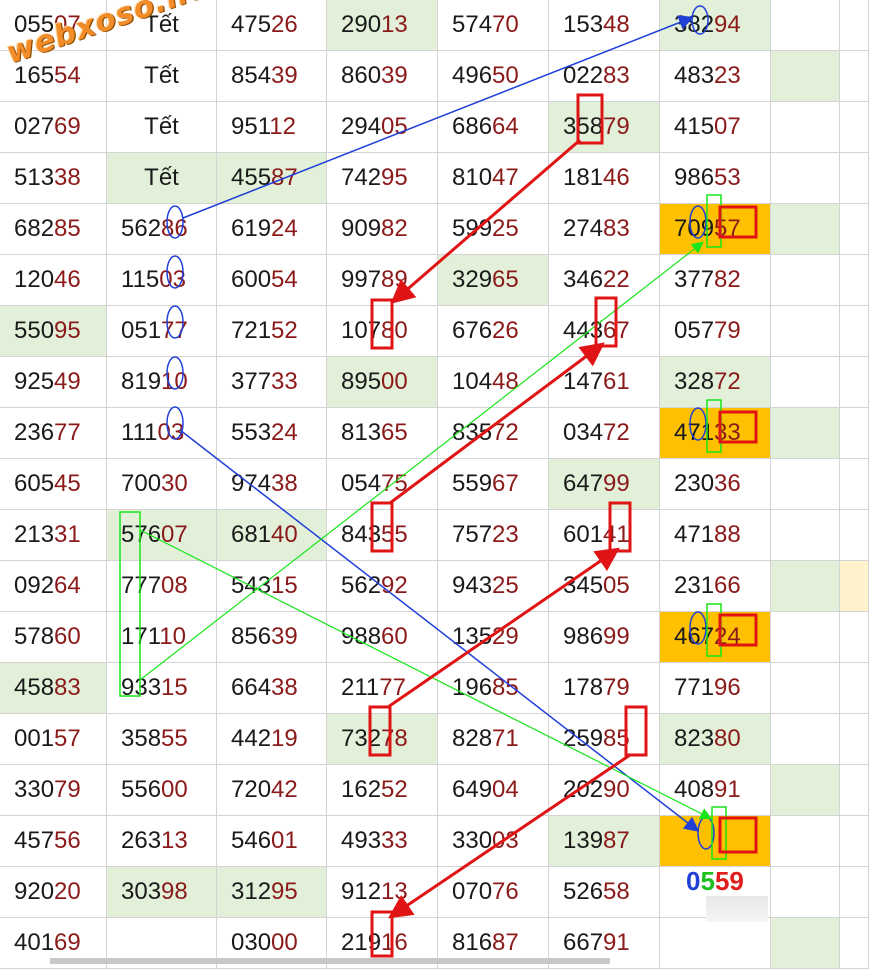 The image size is (869, 969). What do you see at coordinates (493, 382) in the screenshot?
I see `table-cell: 10448` at bounding box center [493, 382].